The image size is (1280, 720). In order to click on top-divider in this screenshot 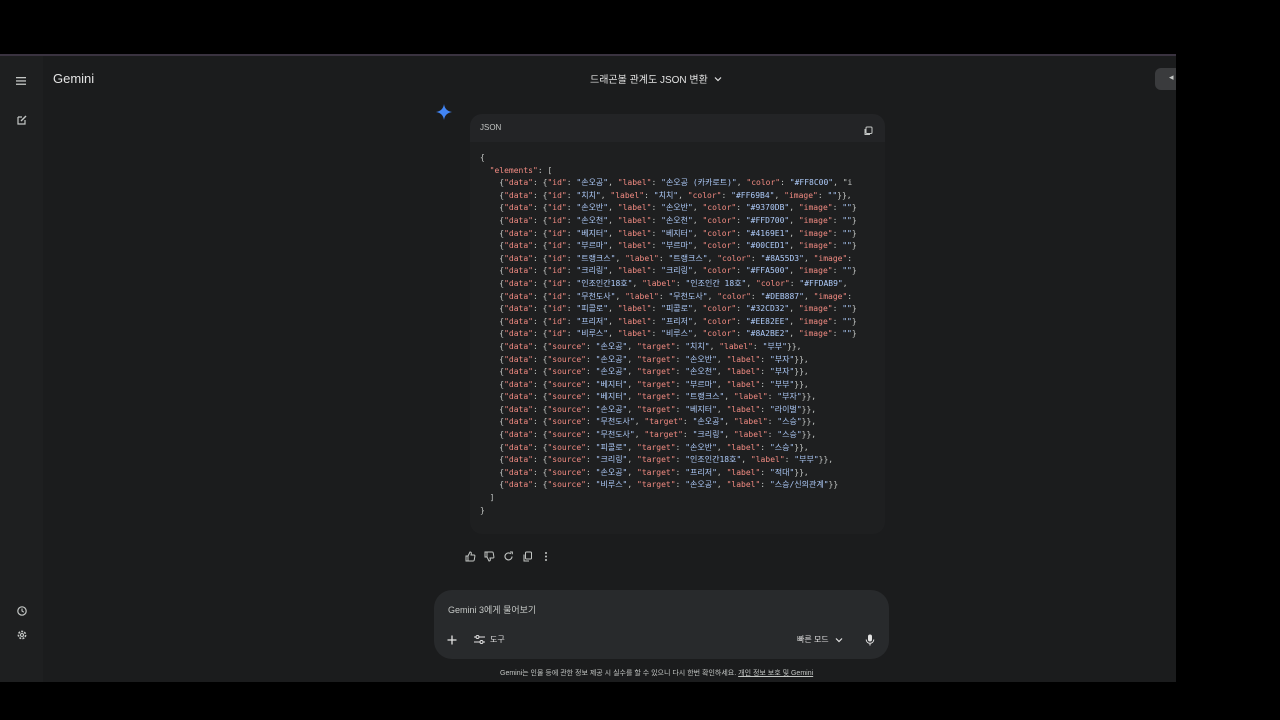, I will do `click(588, 55)`.